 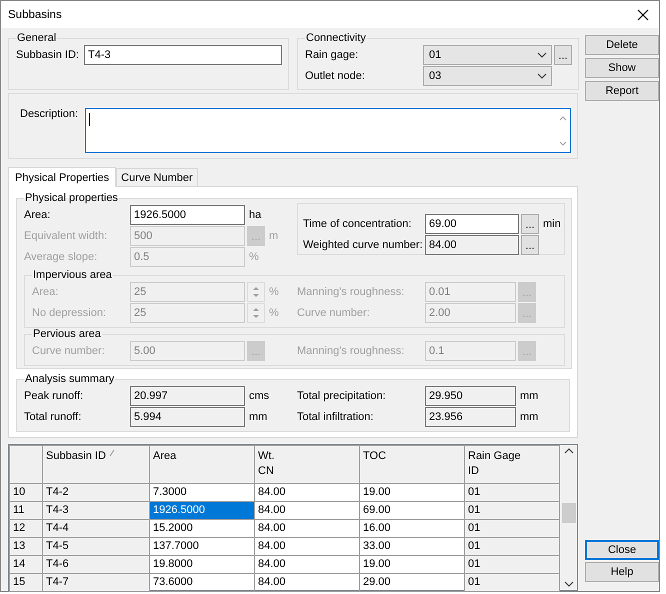 I want to click on table-cell: 137.7000, so click(x=202, y=547).